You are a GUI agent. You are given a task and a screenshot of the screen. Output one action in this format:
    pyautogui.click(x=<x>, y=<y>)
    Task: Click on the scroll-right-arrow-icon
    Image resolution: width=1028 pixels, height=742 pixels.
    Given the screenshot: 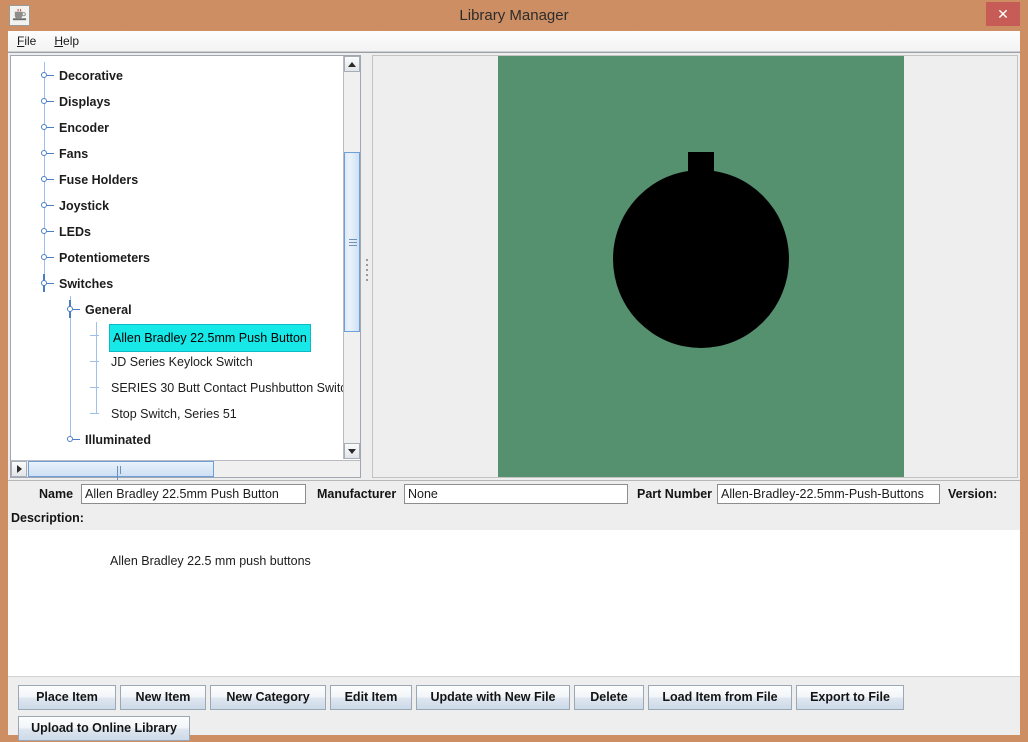 What is the action you would take?
    pyautogui.click(x=19, y=469)
    